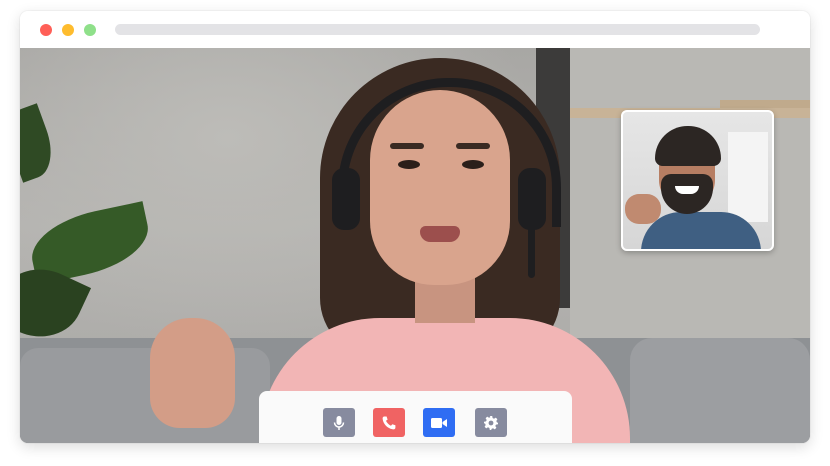 This screenshot has width=830, height=466. I want to click on headset-microphone, so click(531, 248).